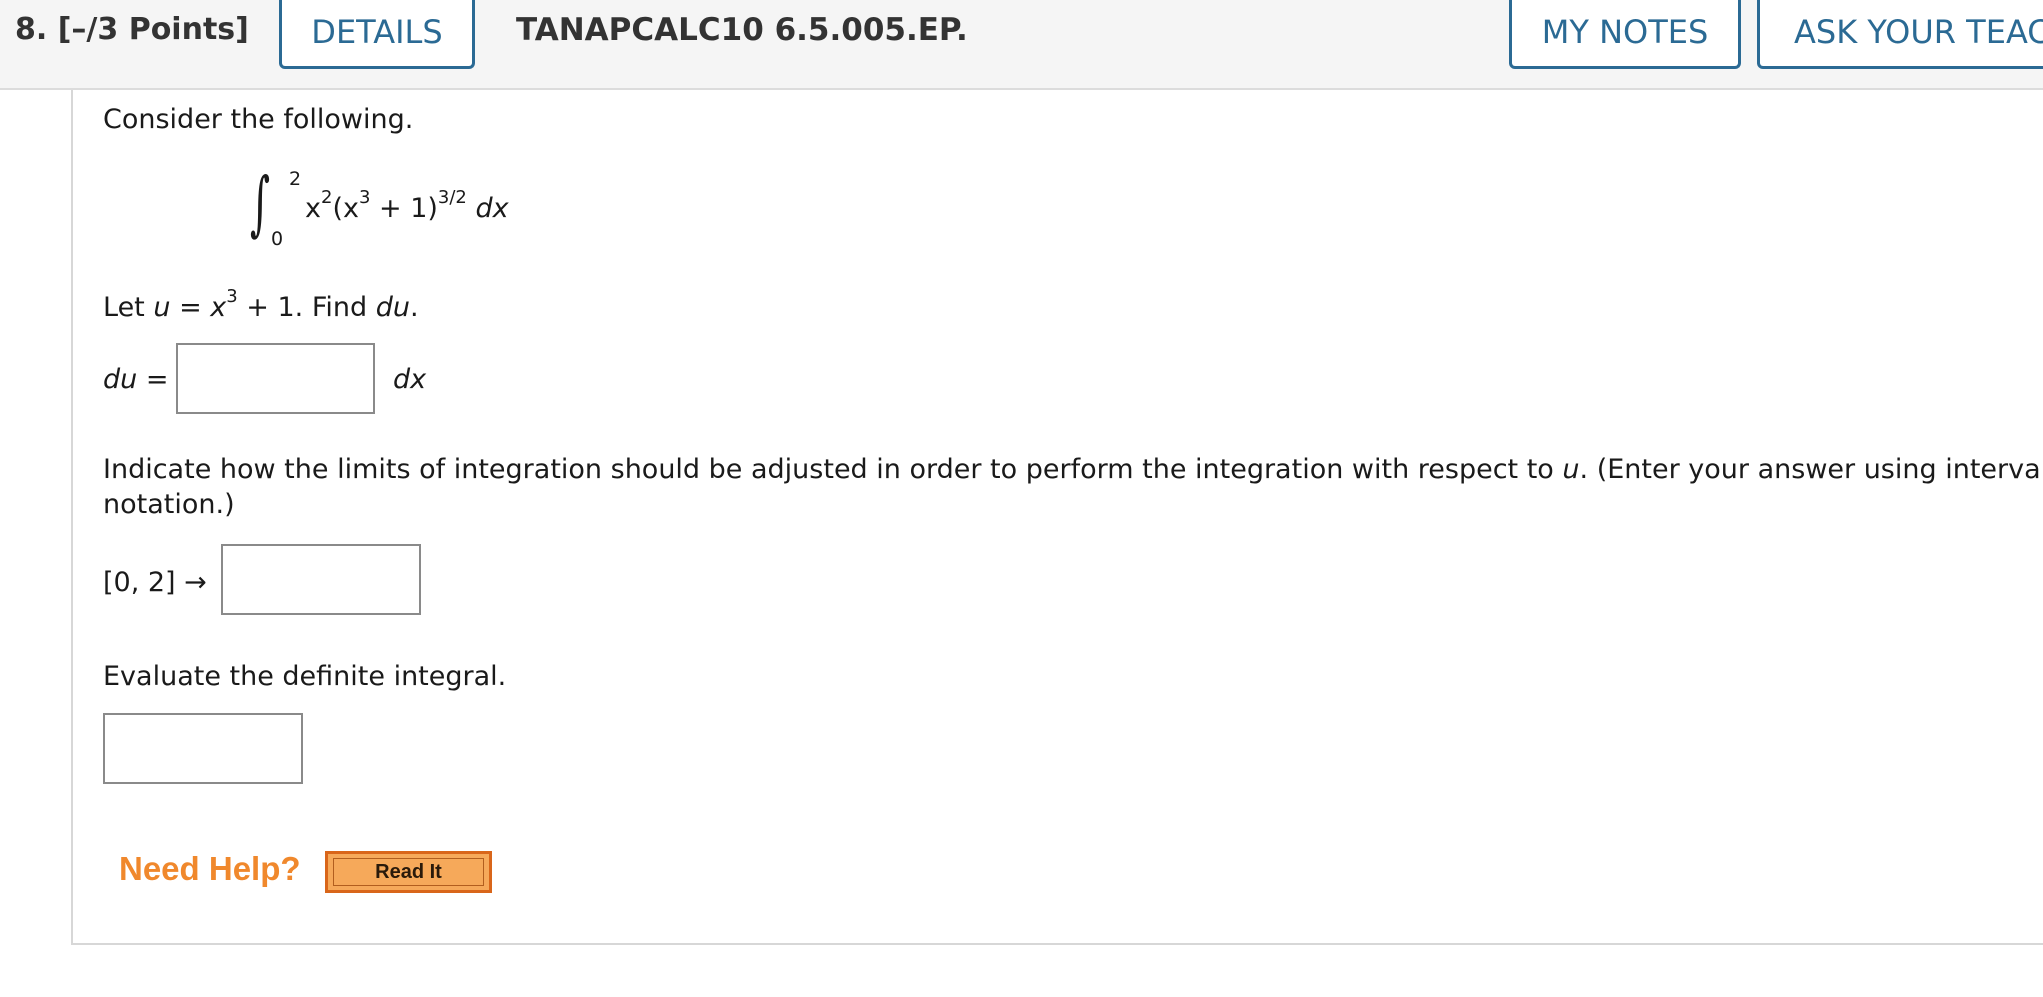 The width and height of the screenshot is (2043, 997). Describe the element at coordinates (492, 208) in the screenshot. I see `integrand-differential: dx` at that location.